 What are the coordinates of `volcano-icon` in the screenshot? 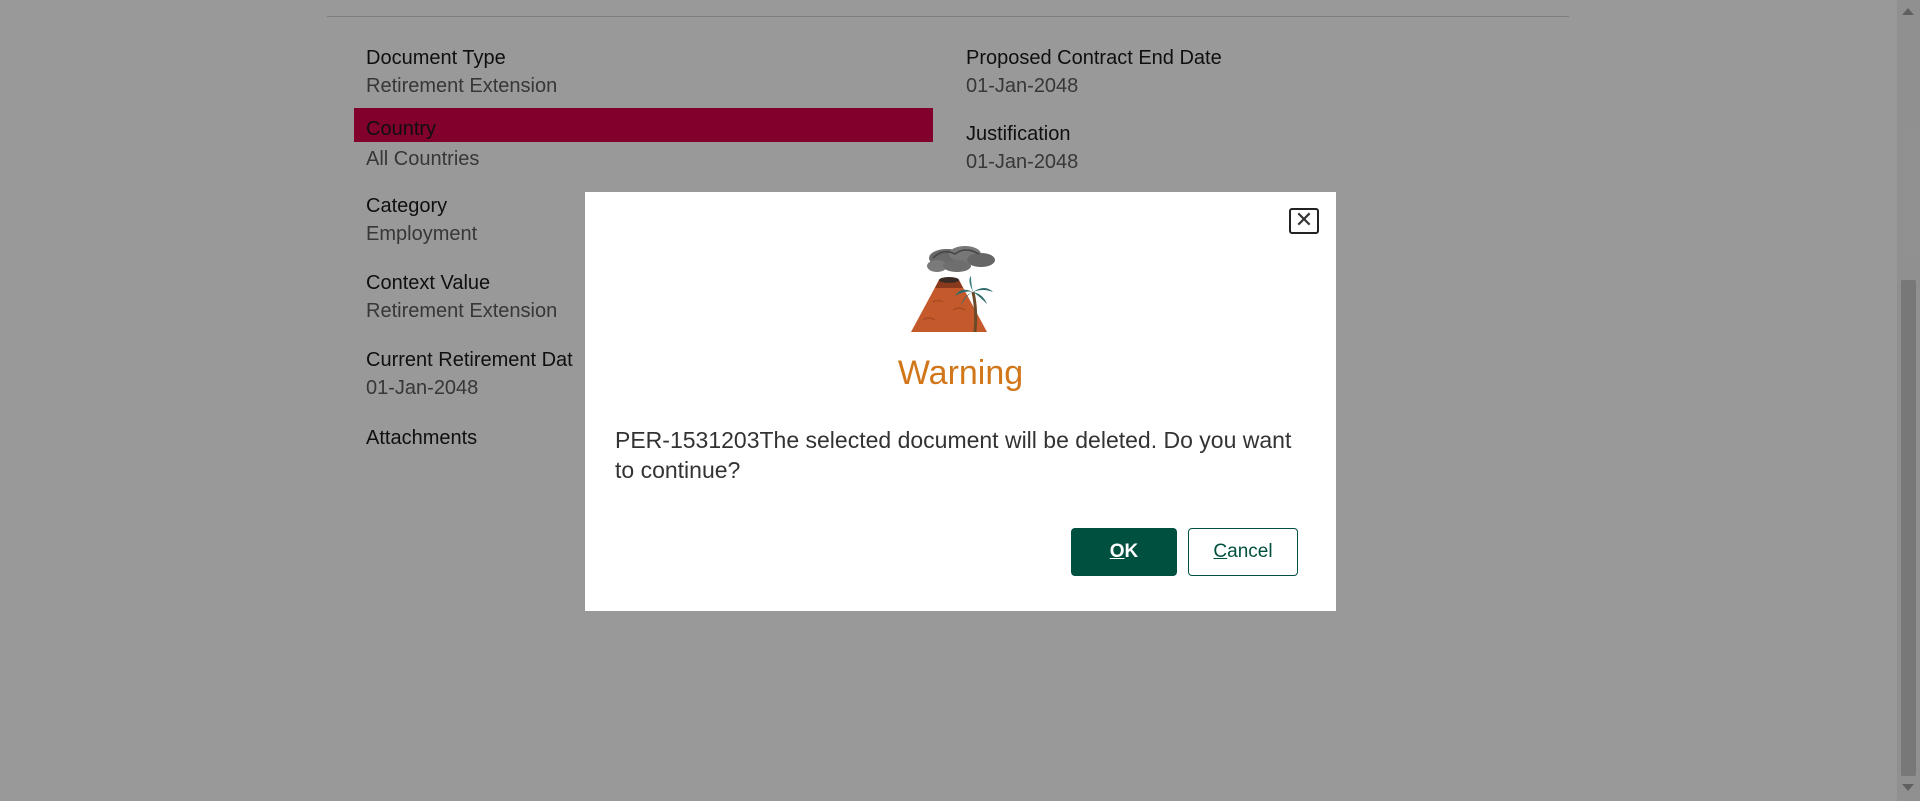 It's located at (953, 289).